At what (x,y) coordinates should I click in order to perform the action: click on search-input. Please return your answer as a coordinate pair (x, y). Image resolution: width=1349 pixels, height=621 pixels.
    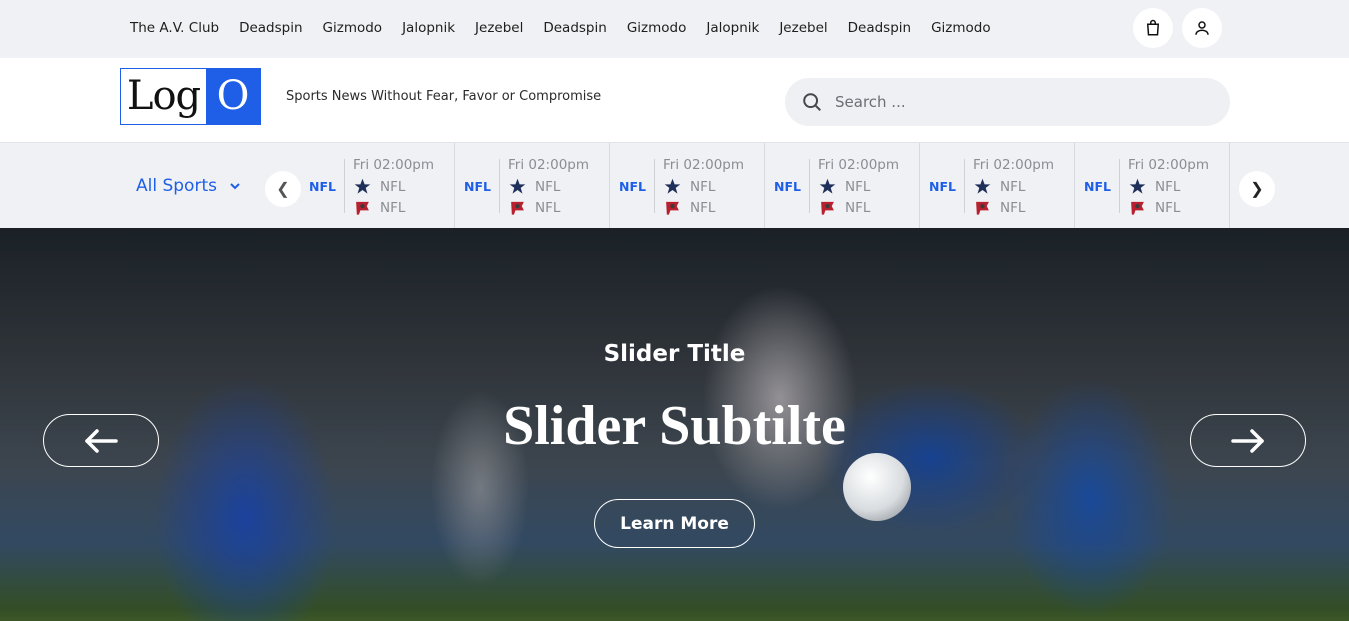
    Looking at the image, I should click on (1015, 102).